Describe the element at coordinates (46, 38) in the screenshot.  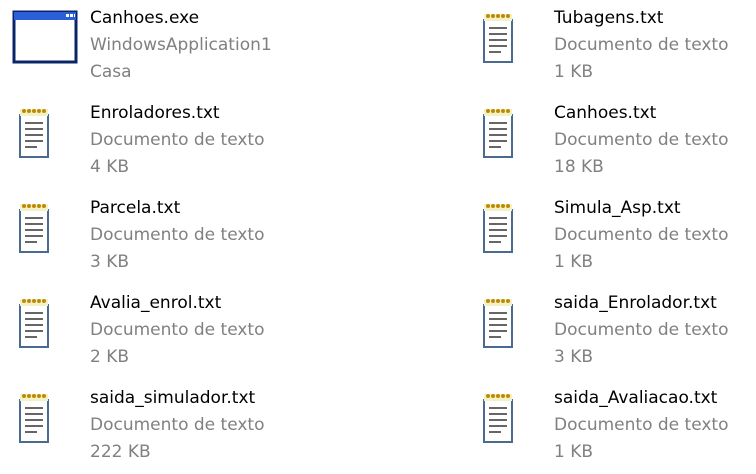
I see `application-window-icon` at that location.